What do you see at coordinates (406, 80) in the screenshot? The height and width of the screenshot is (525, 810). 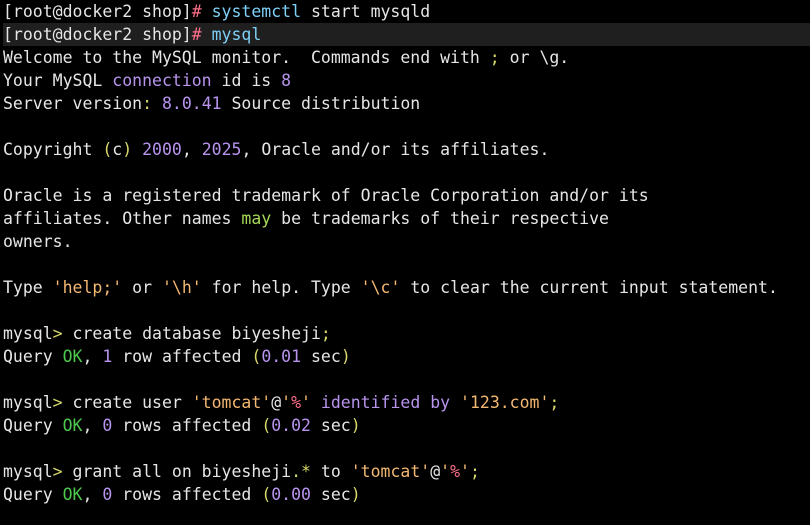 I see `terminal-line: Your MySQL connection id is 8` at bounding box center [406, 80].